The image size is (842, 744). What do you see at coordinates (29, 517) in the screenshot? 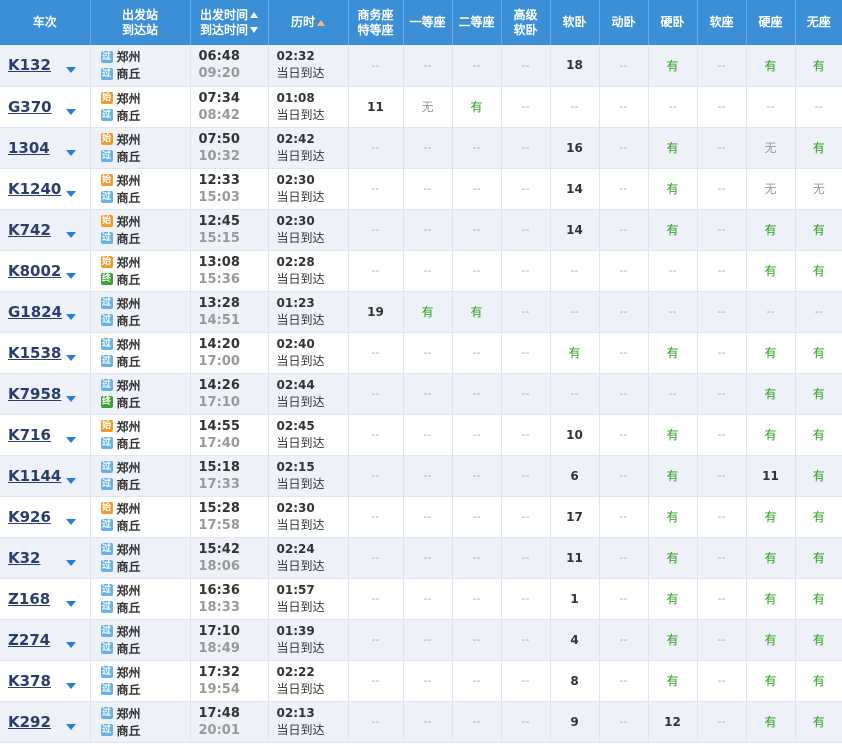
I see `train-number-link: K926` at bounding box center [29, 517].